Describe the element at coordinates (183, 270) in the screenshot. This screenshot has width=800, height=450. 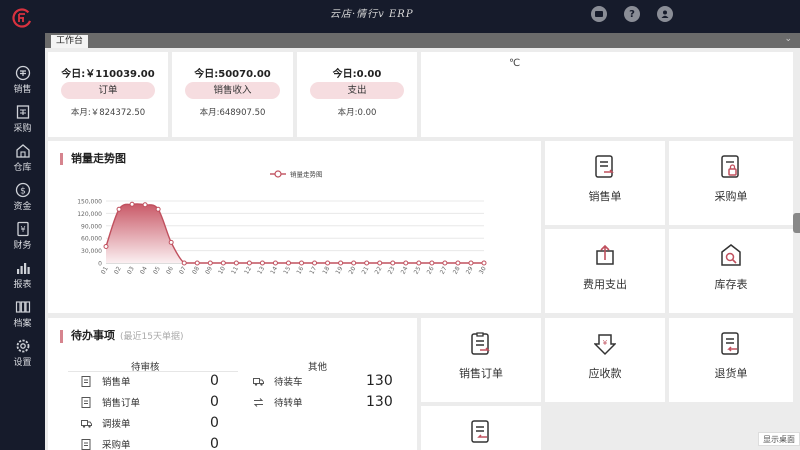
I see `x-tick-label: 07` at that location.